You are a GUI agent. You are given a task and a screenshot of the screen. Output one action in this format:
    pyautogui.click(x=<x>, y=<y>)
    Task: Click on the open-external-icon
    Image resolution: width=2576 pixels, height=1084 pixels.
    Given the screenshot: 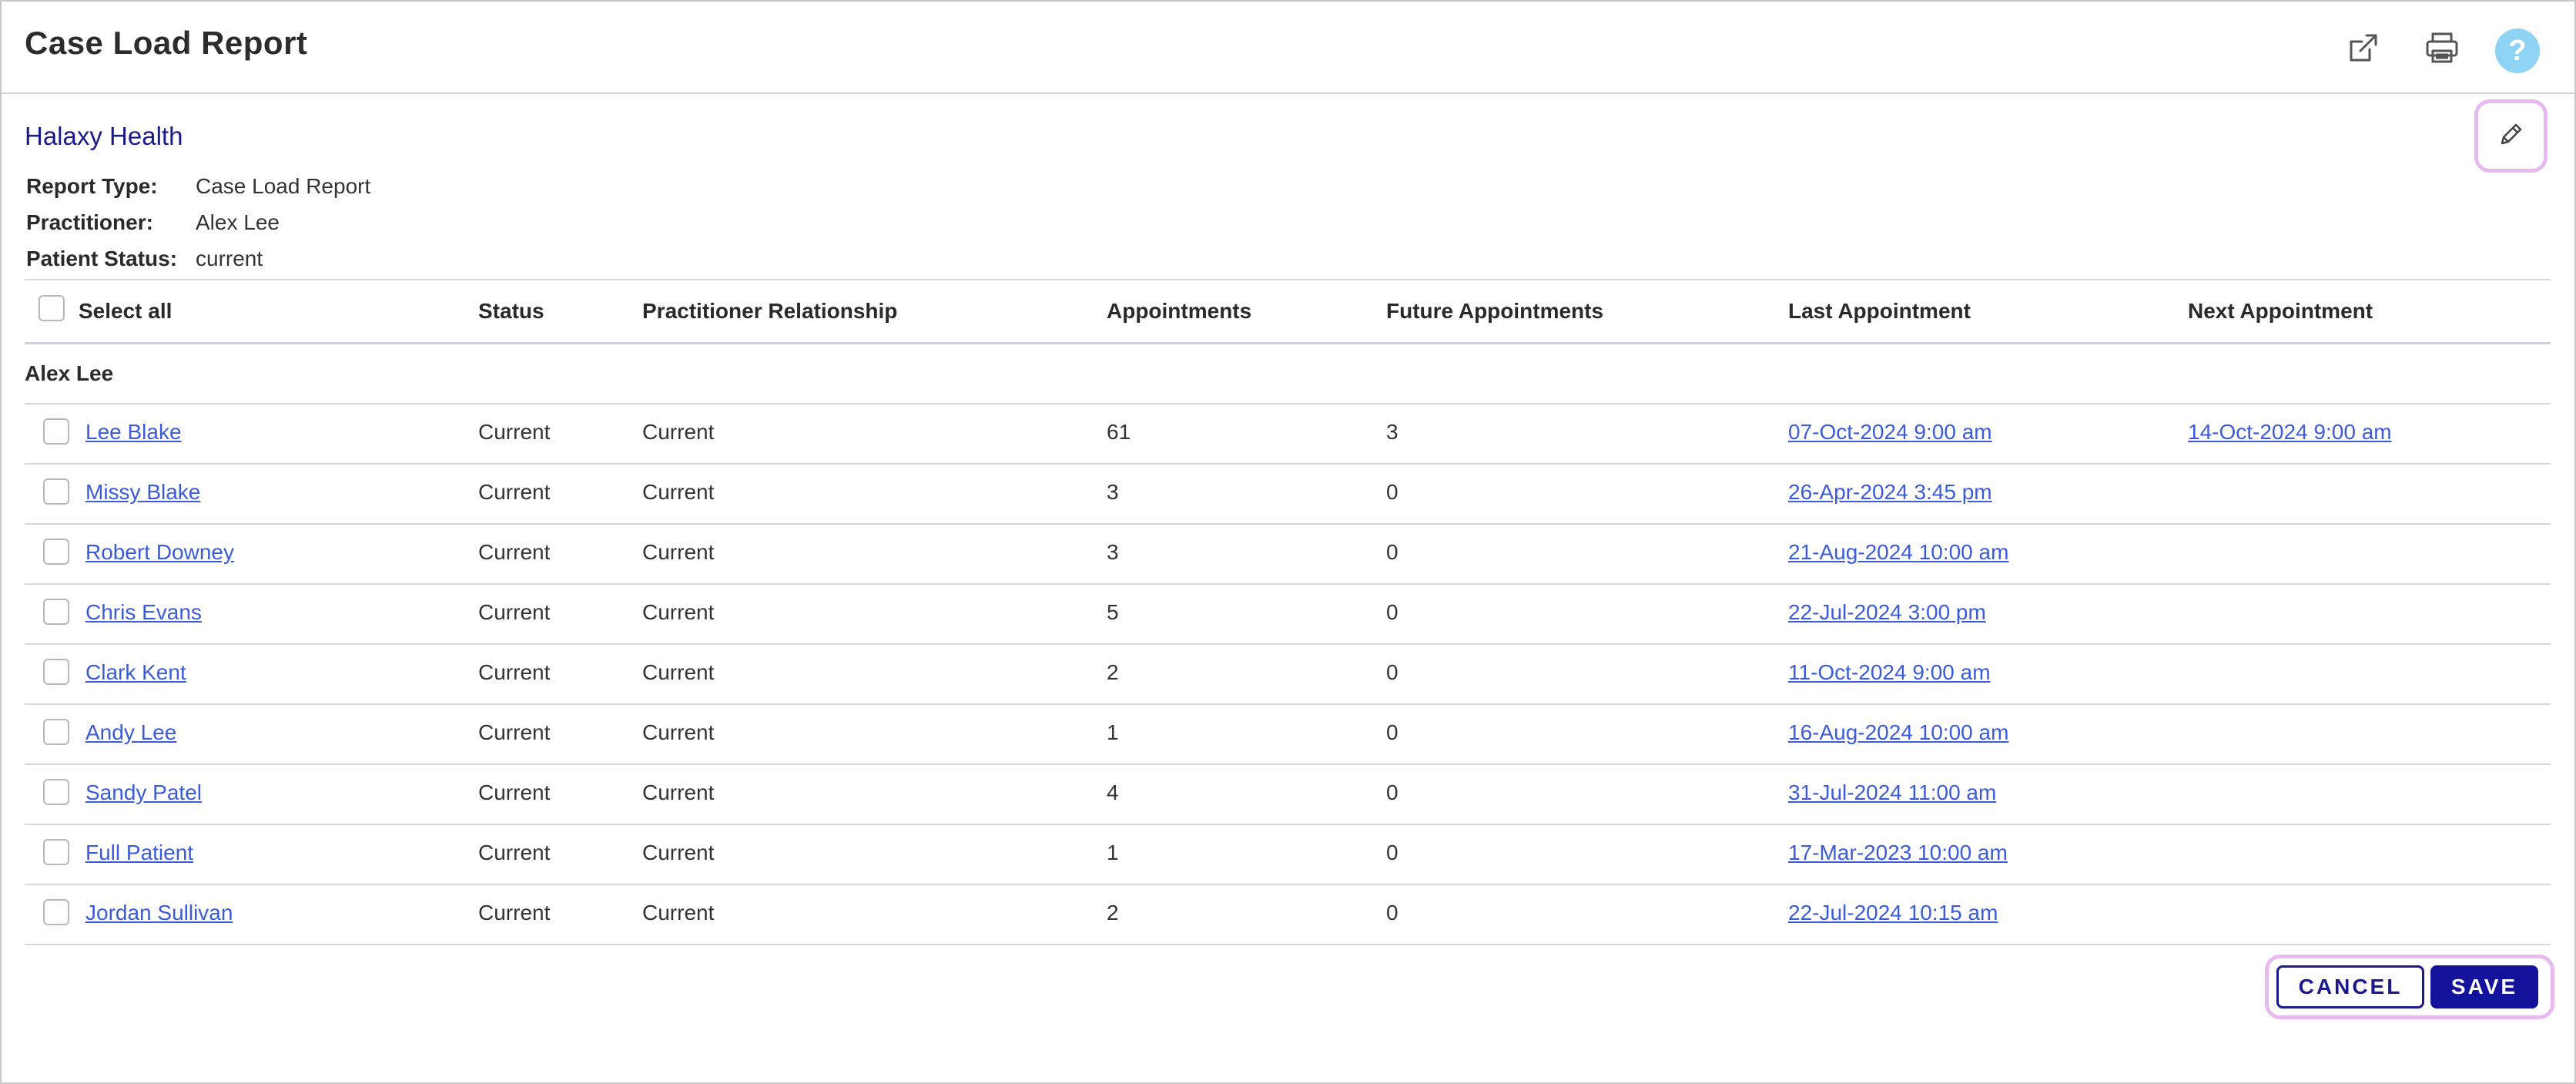 What is the action you would take?
    pyautogui.click(x=2363, y=48)
    